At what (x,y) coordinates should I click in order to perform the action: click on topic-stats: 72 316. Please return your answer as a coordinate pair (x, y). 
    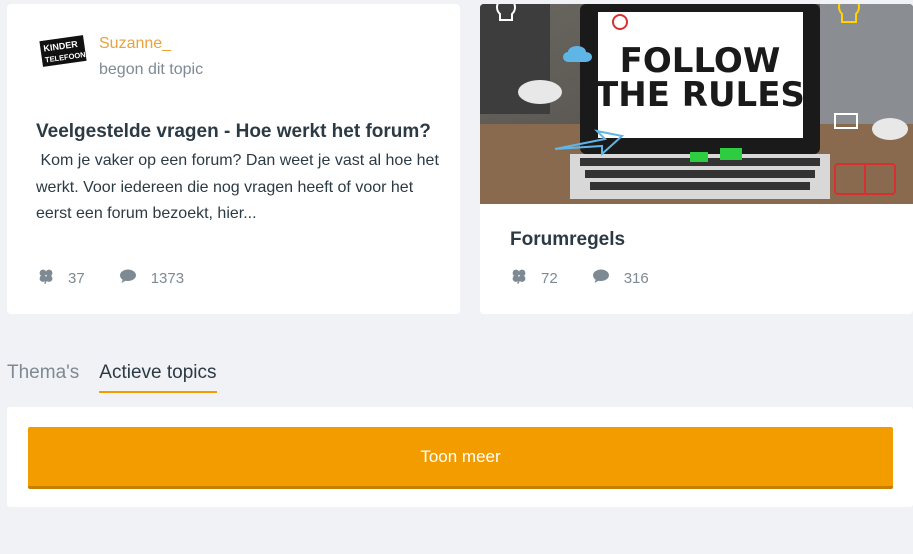
    Looking at the image, I should click on (597, 278).